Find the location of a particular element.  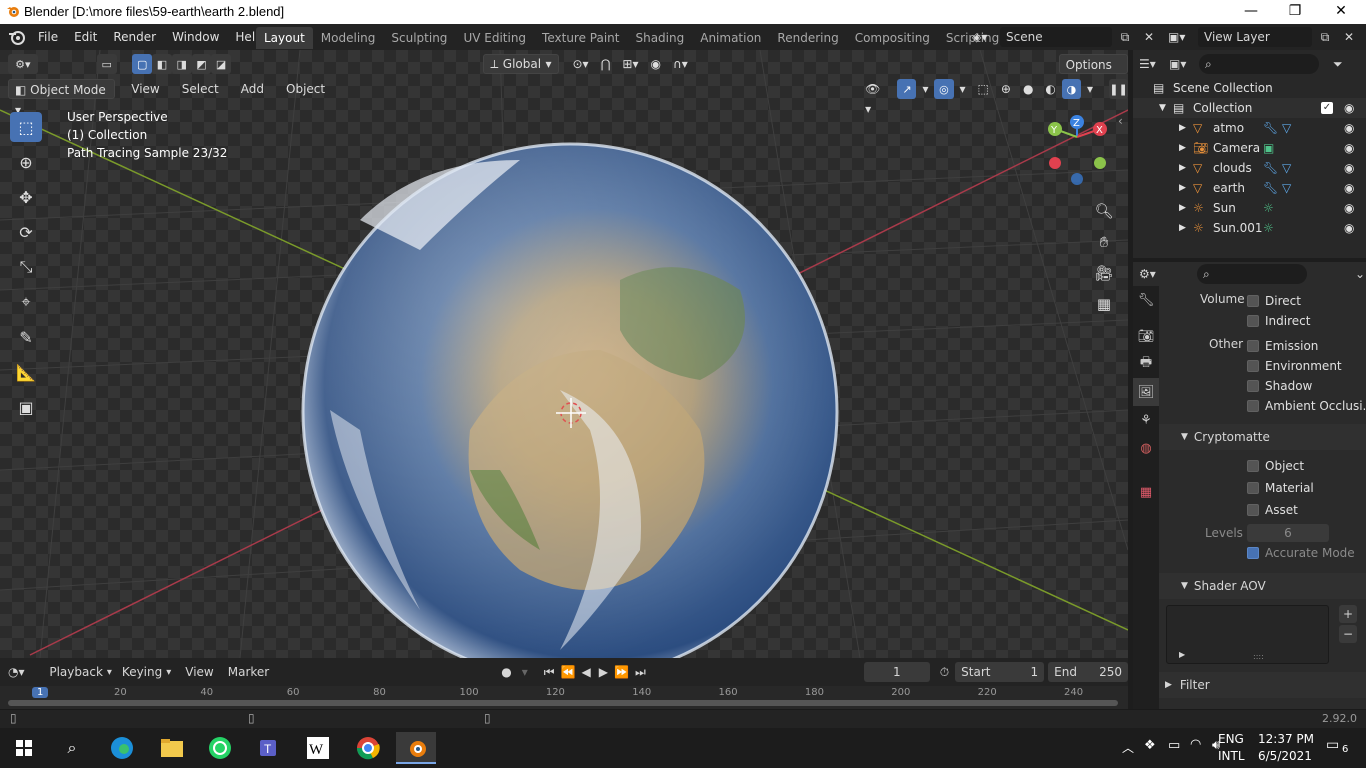

play-reverse-icon: ◀ is located at coordinates (586, 672).